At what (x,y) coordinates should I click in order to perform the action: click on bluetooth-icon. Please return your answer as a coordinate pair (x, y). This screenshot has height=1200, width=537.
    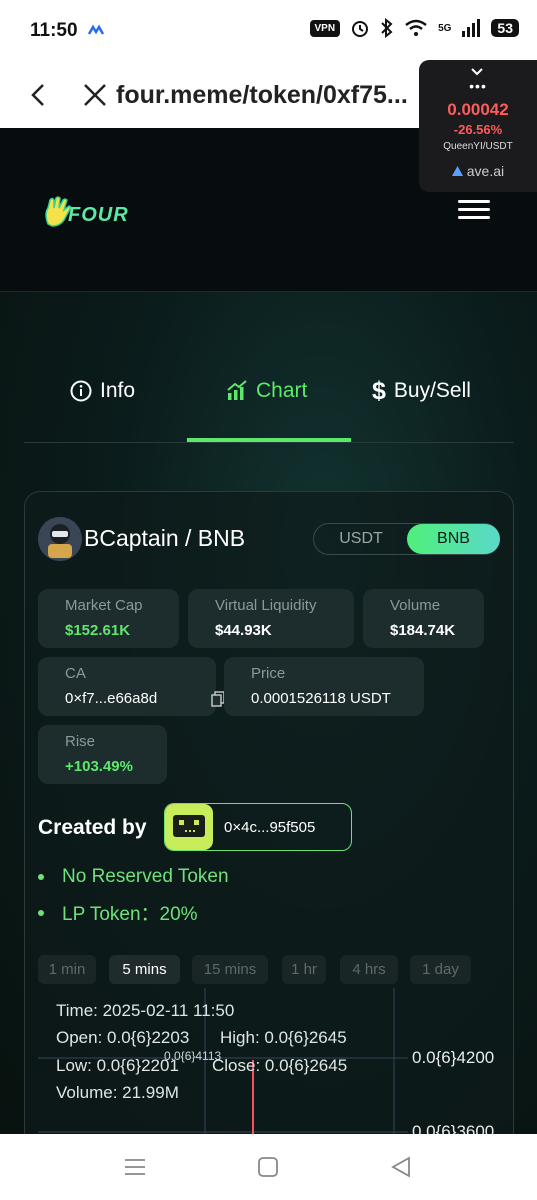
    Looking at the image, I should click on (387, 28).